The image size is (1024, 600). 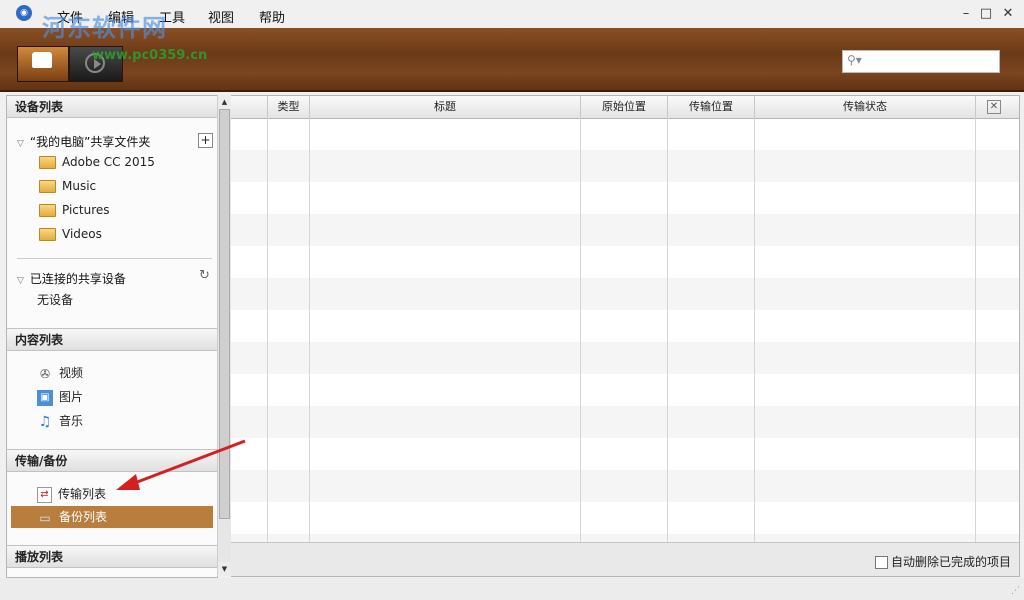 I want to click on annotation-arrow, so click(x=181, y=464).